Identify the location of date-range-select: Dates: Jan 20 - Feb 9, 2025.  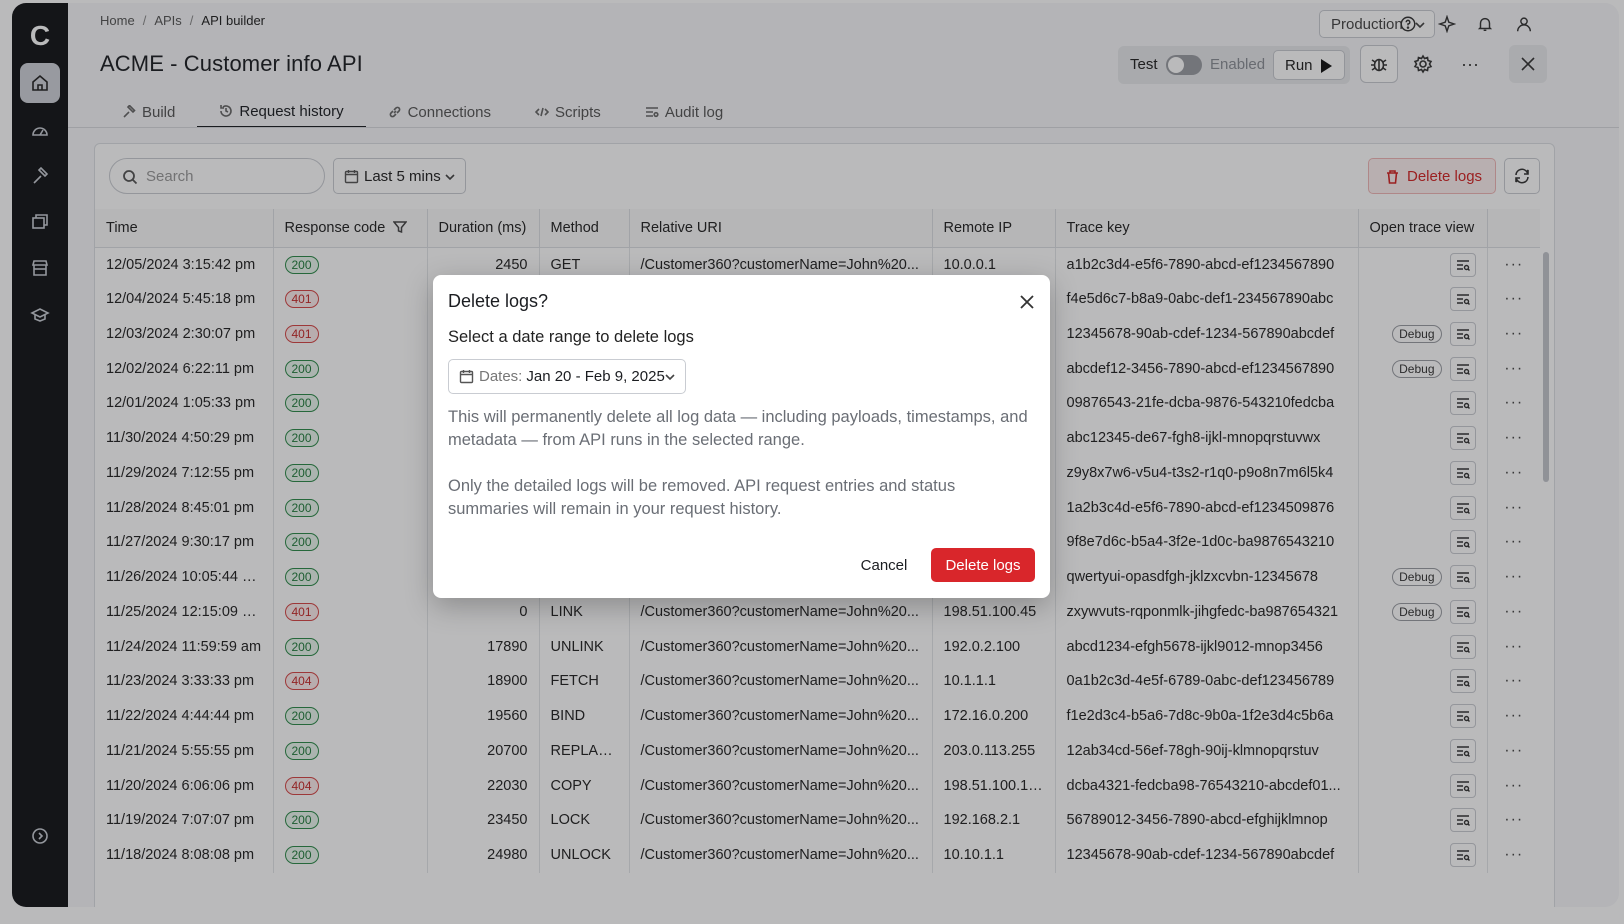
(567, 376).